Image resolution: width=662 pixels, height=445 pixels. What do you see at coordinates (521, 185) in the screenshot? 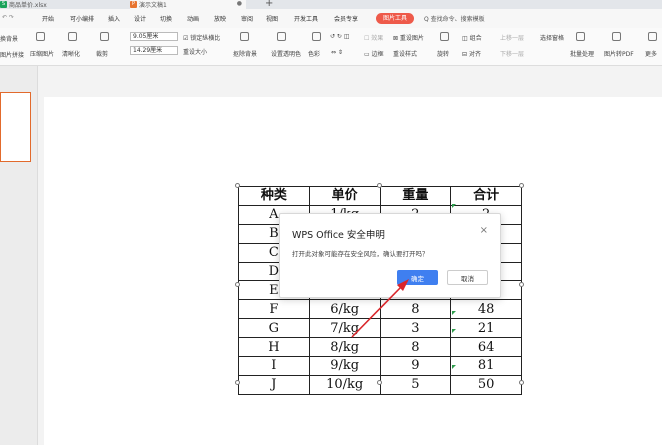
I see `resize-handle-top-right` at bounding box center [521, 185].